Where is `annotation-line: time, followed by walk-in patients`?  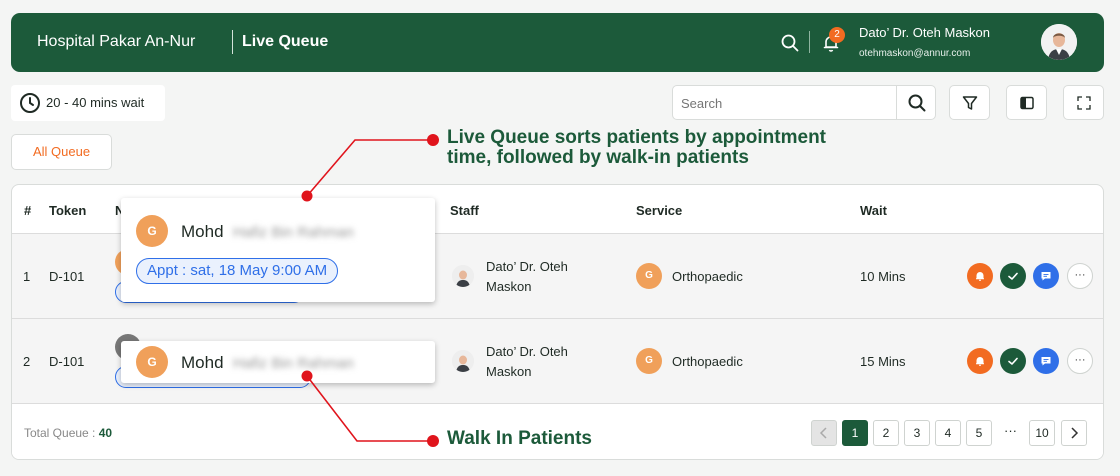 annotation-line: time, followed by walk-in patients is located at coordinates (598, 157).